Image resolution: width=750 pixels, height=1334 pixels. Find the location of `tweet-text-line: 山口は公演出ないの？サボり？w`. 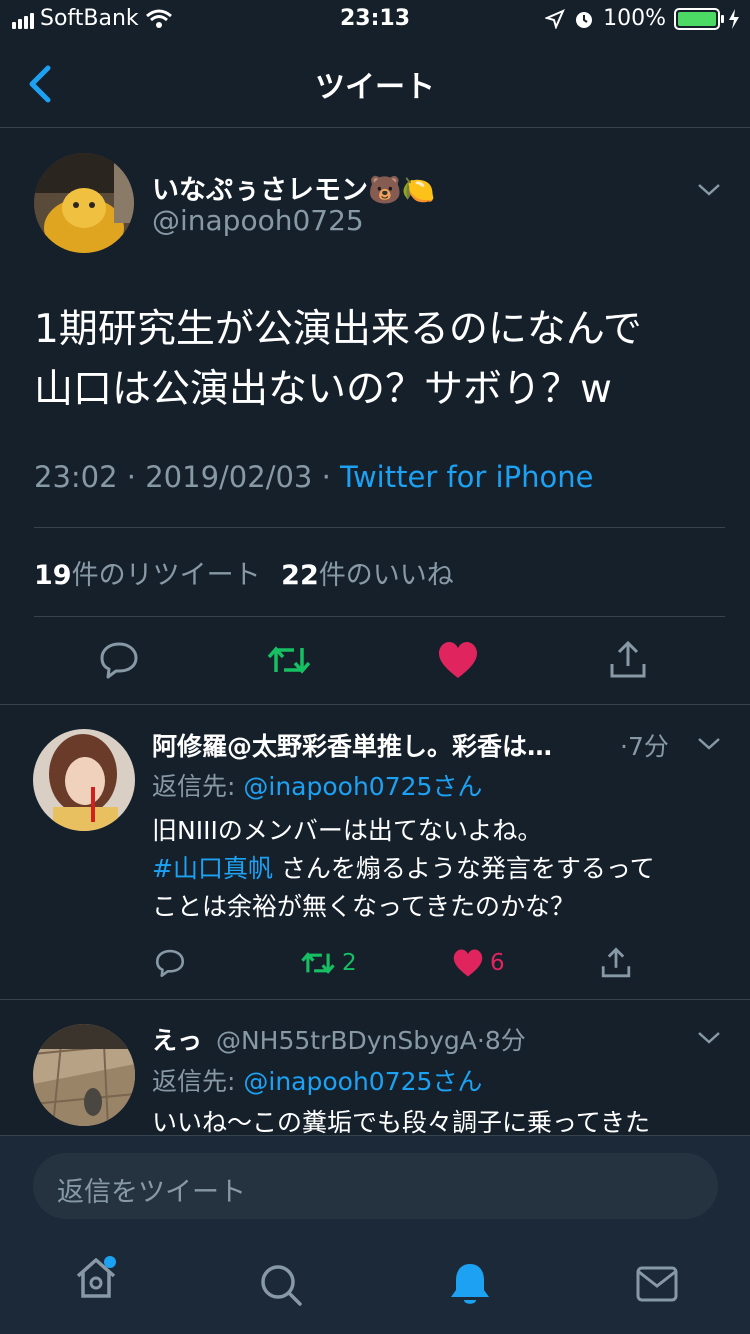

tweet-text-line: 山口は公演出ないの？サボり？w is located at coordinates (323, 389).